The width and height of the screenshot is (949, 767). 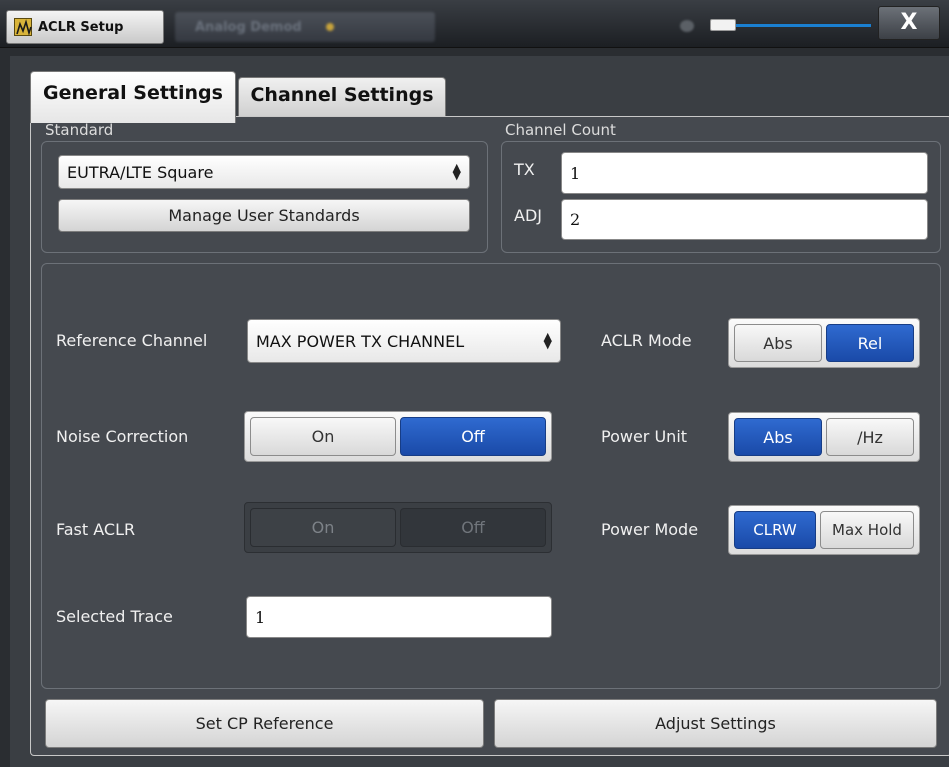 I want to click on power-unit-per-hz-button: /Hz, so click(x=870, y=437).